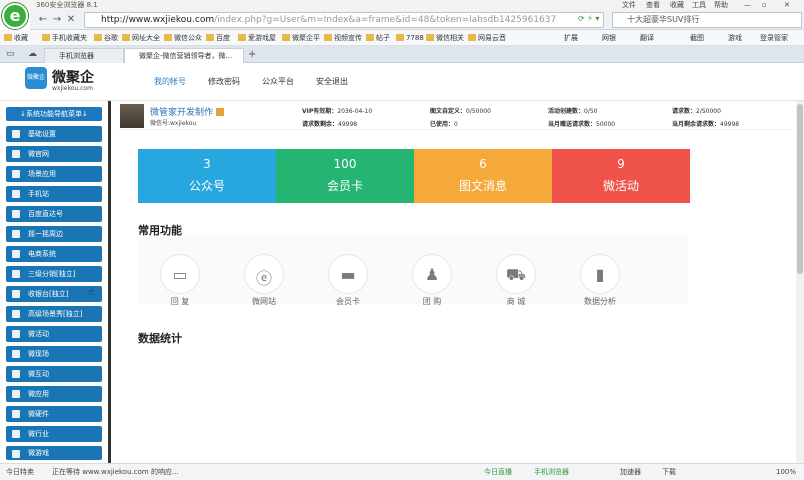 The image size is (804, 480). What do you see at coordinates (516, 274) in the screenshot?
I see `cart-icon: ⛟` at bounding box center [516, 274].